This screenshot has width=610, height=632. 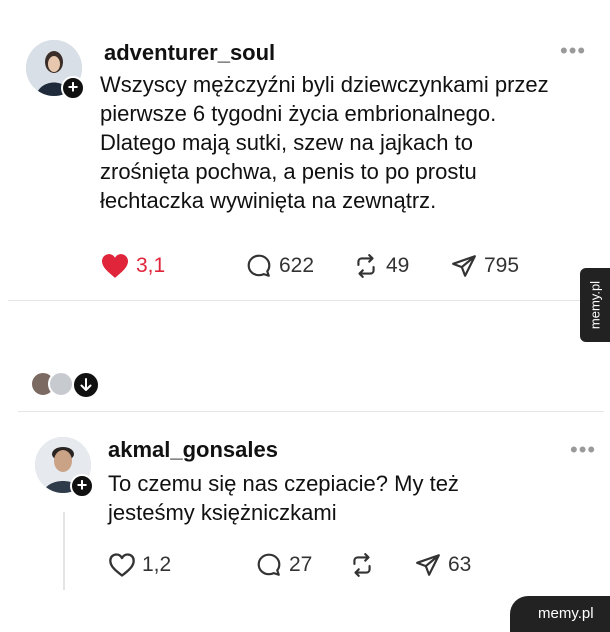 What do you see at coordinates (428, 565) in the screenshot?
I see `reply-send-icon` at bounding box center [428, 565].